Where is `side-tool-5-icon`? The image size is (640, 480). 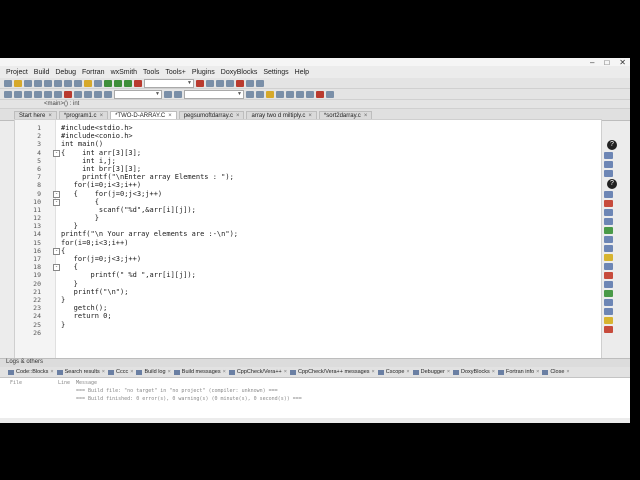
side-tool-5-icon is located at coordinates (608, 203).